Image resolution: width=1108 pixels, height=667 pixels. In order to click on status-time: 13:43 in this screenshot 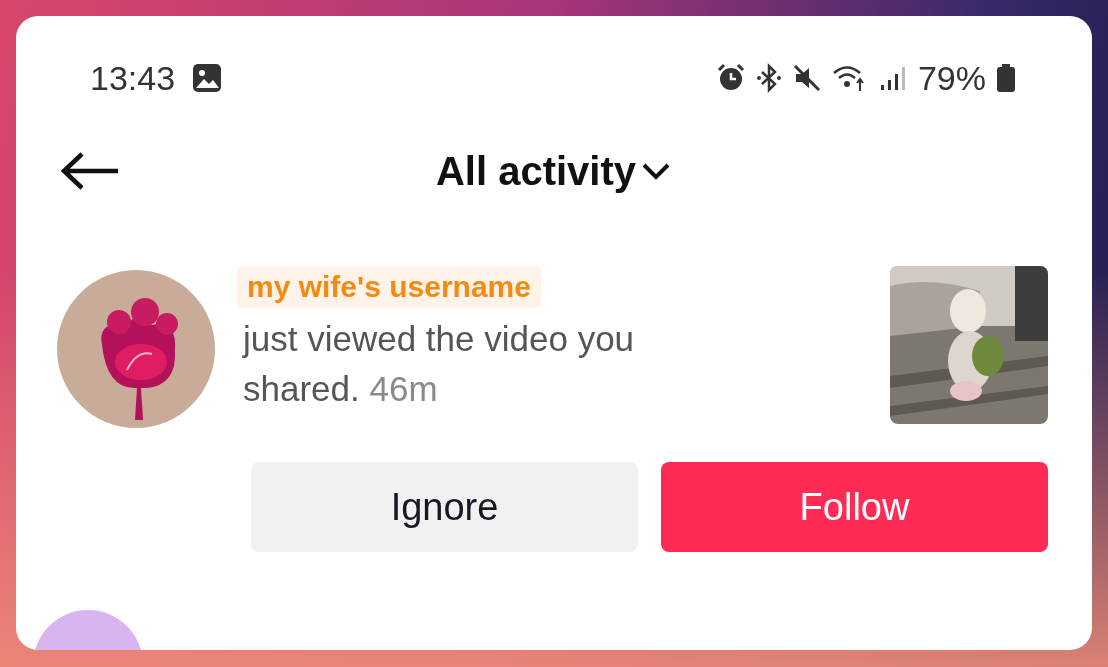, I will do `click(133, 78)`.